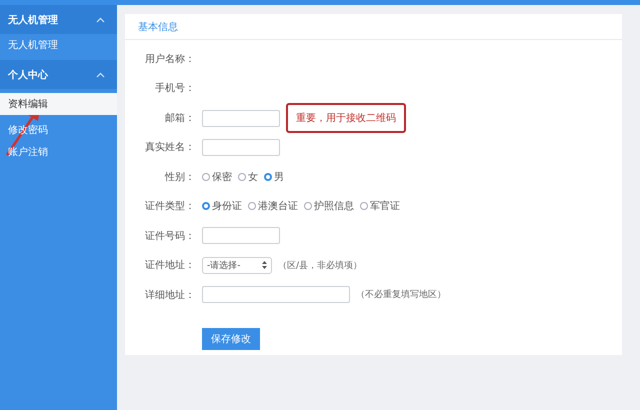  What do you see at coordinates (227, 207) in the screenshot?
I see `radio-label: 身份证` at bounding box center [227, 207].